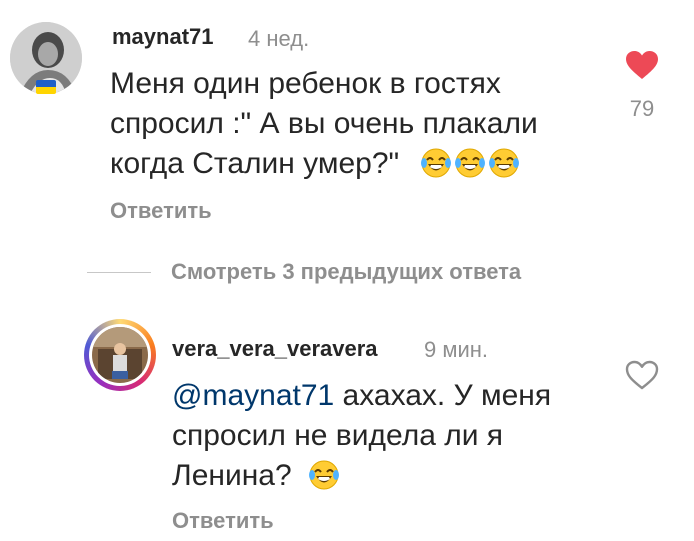  What do you see at coordinates (642, 65) in the screenshot?
I see `heart-filled-icon` at bounding box center [642, 65].